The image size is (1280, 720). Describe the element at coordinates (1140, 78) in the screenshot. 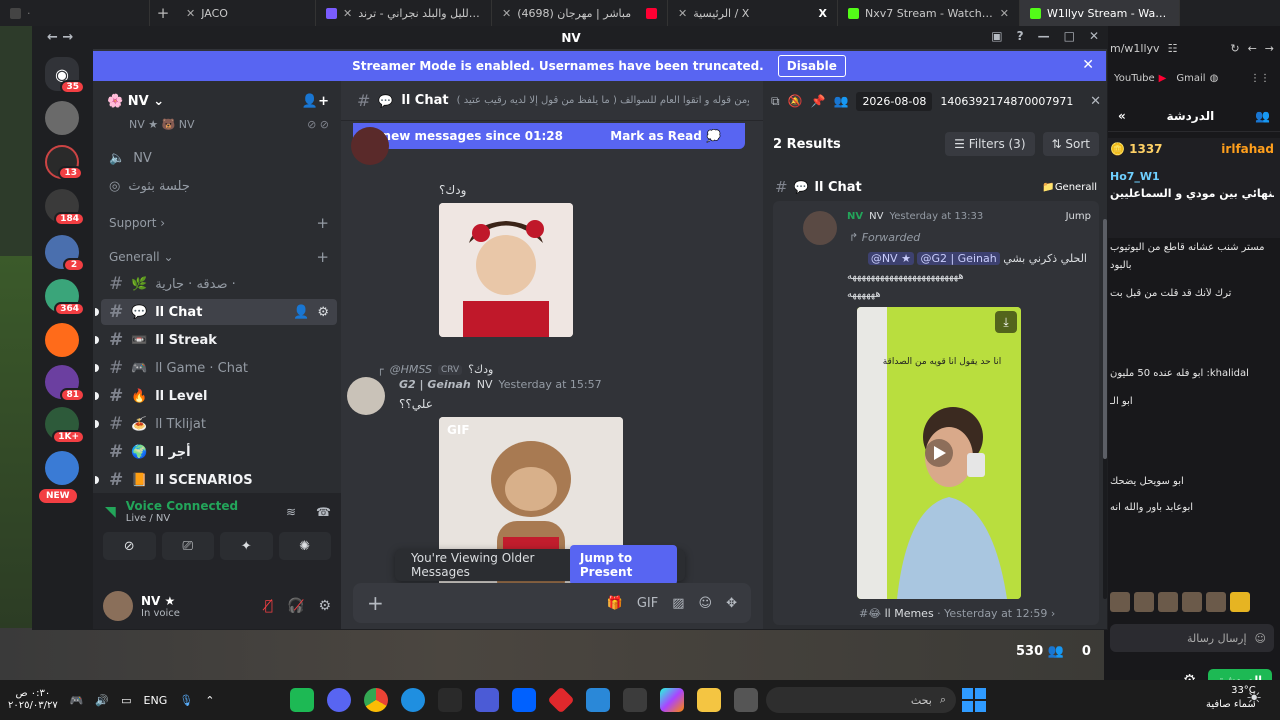

I see `bookmark-youtube: YouTube ▶` at that location.